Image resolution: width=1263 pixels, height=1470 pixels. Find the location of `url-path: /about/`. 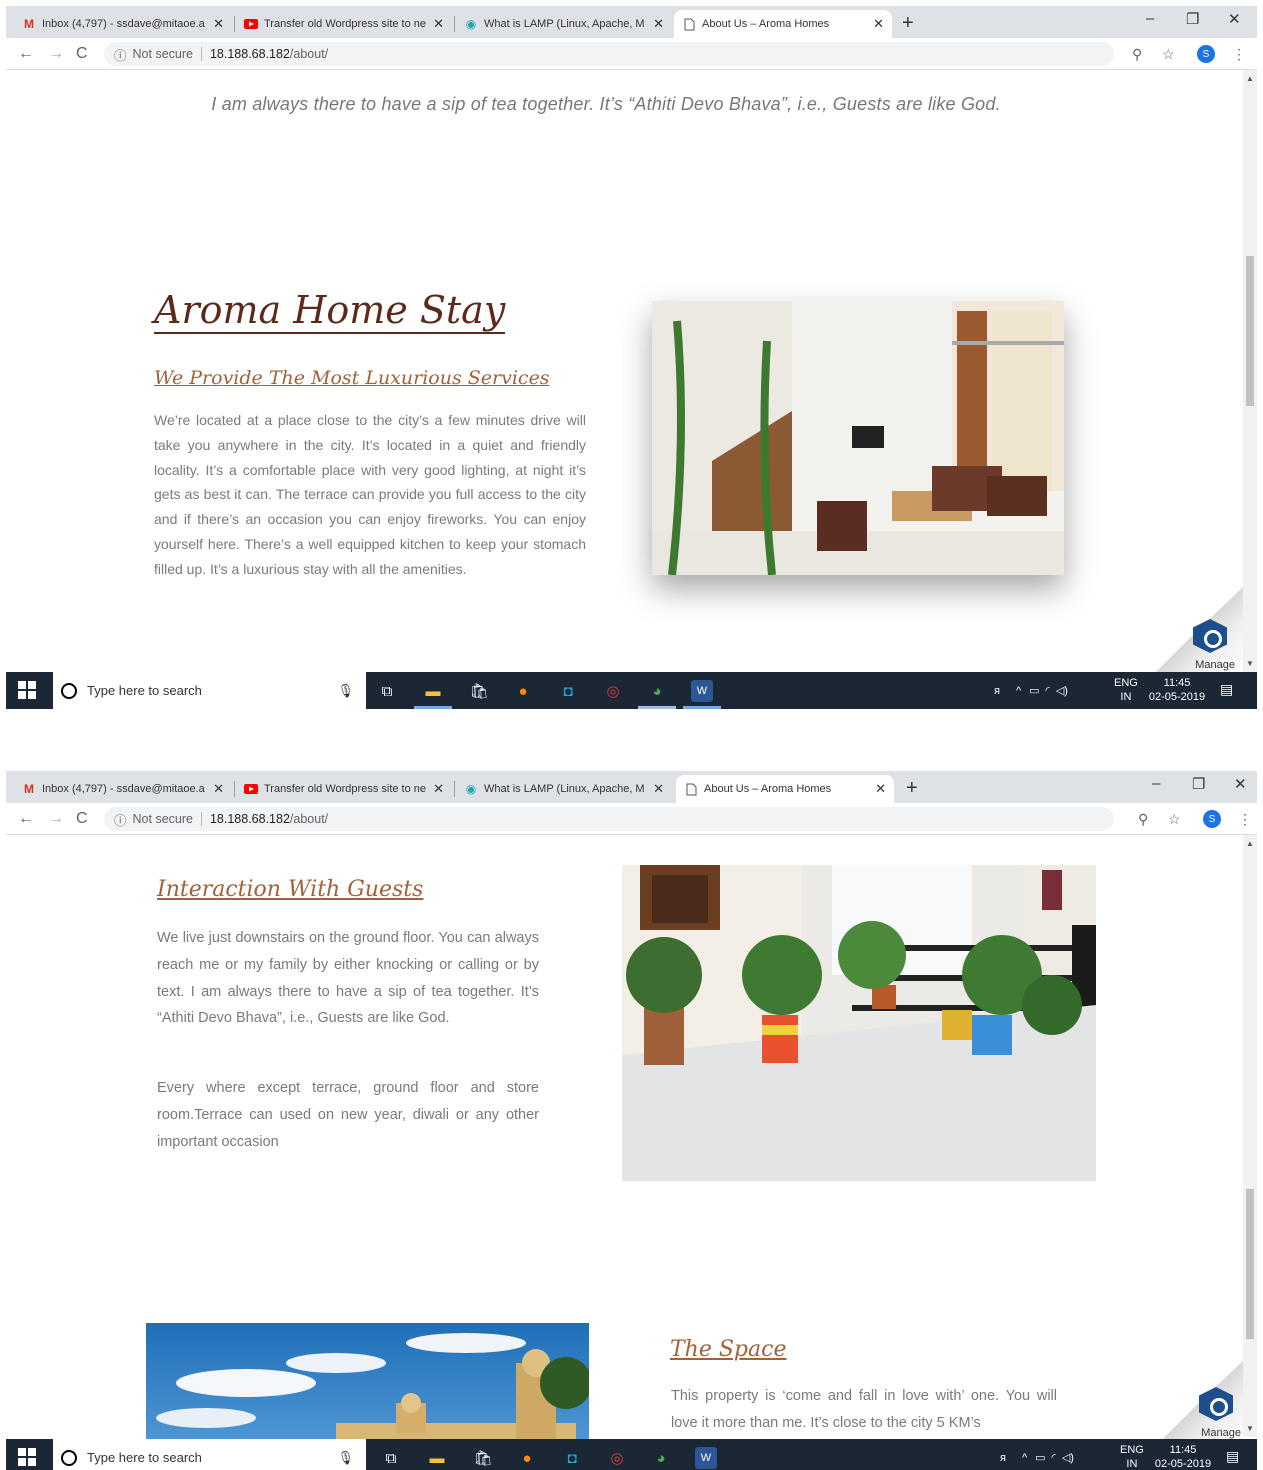

url-path: /about/ is located at coordinates (309, 54).